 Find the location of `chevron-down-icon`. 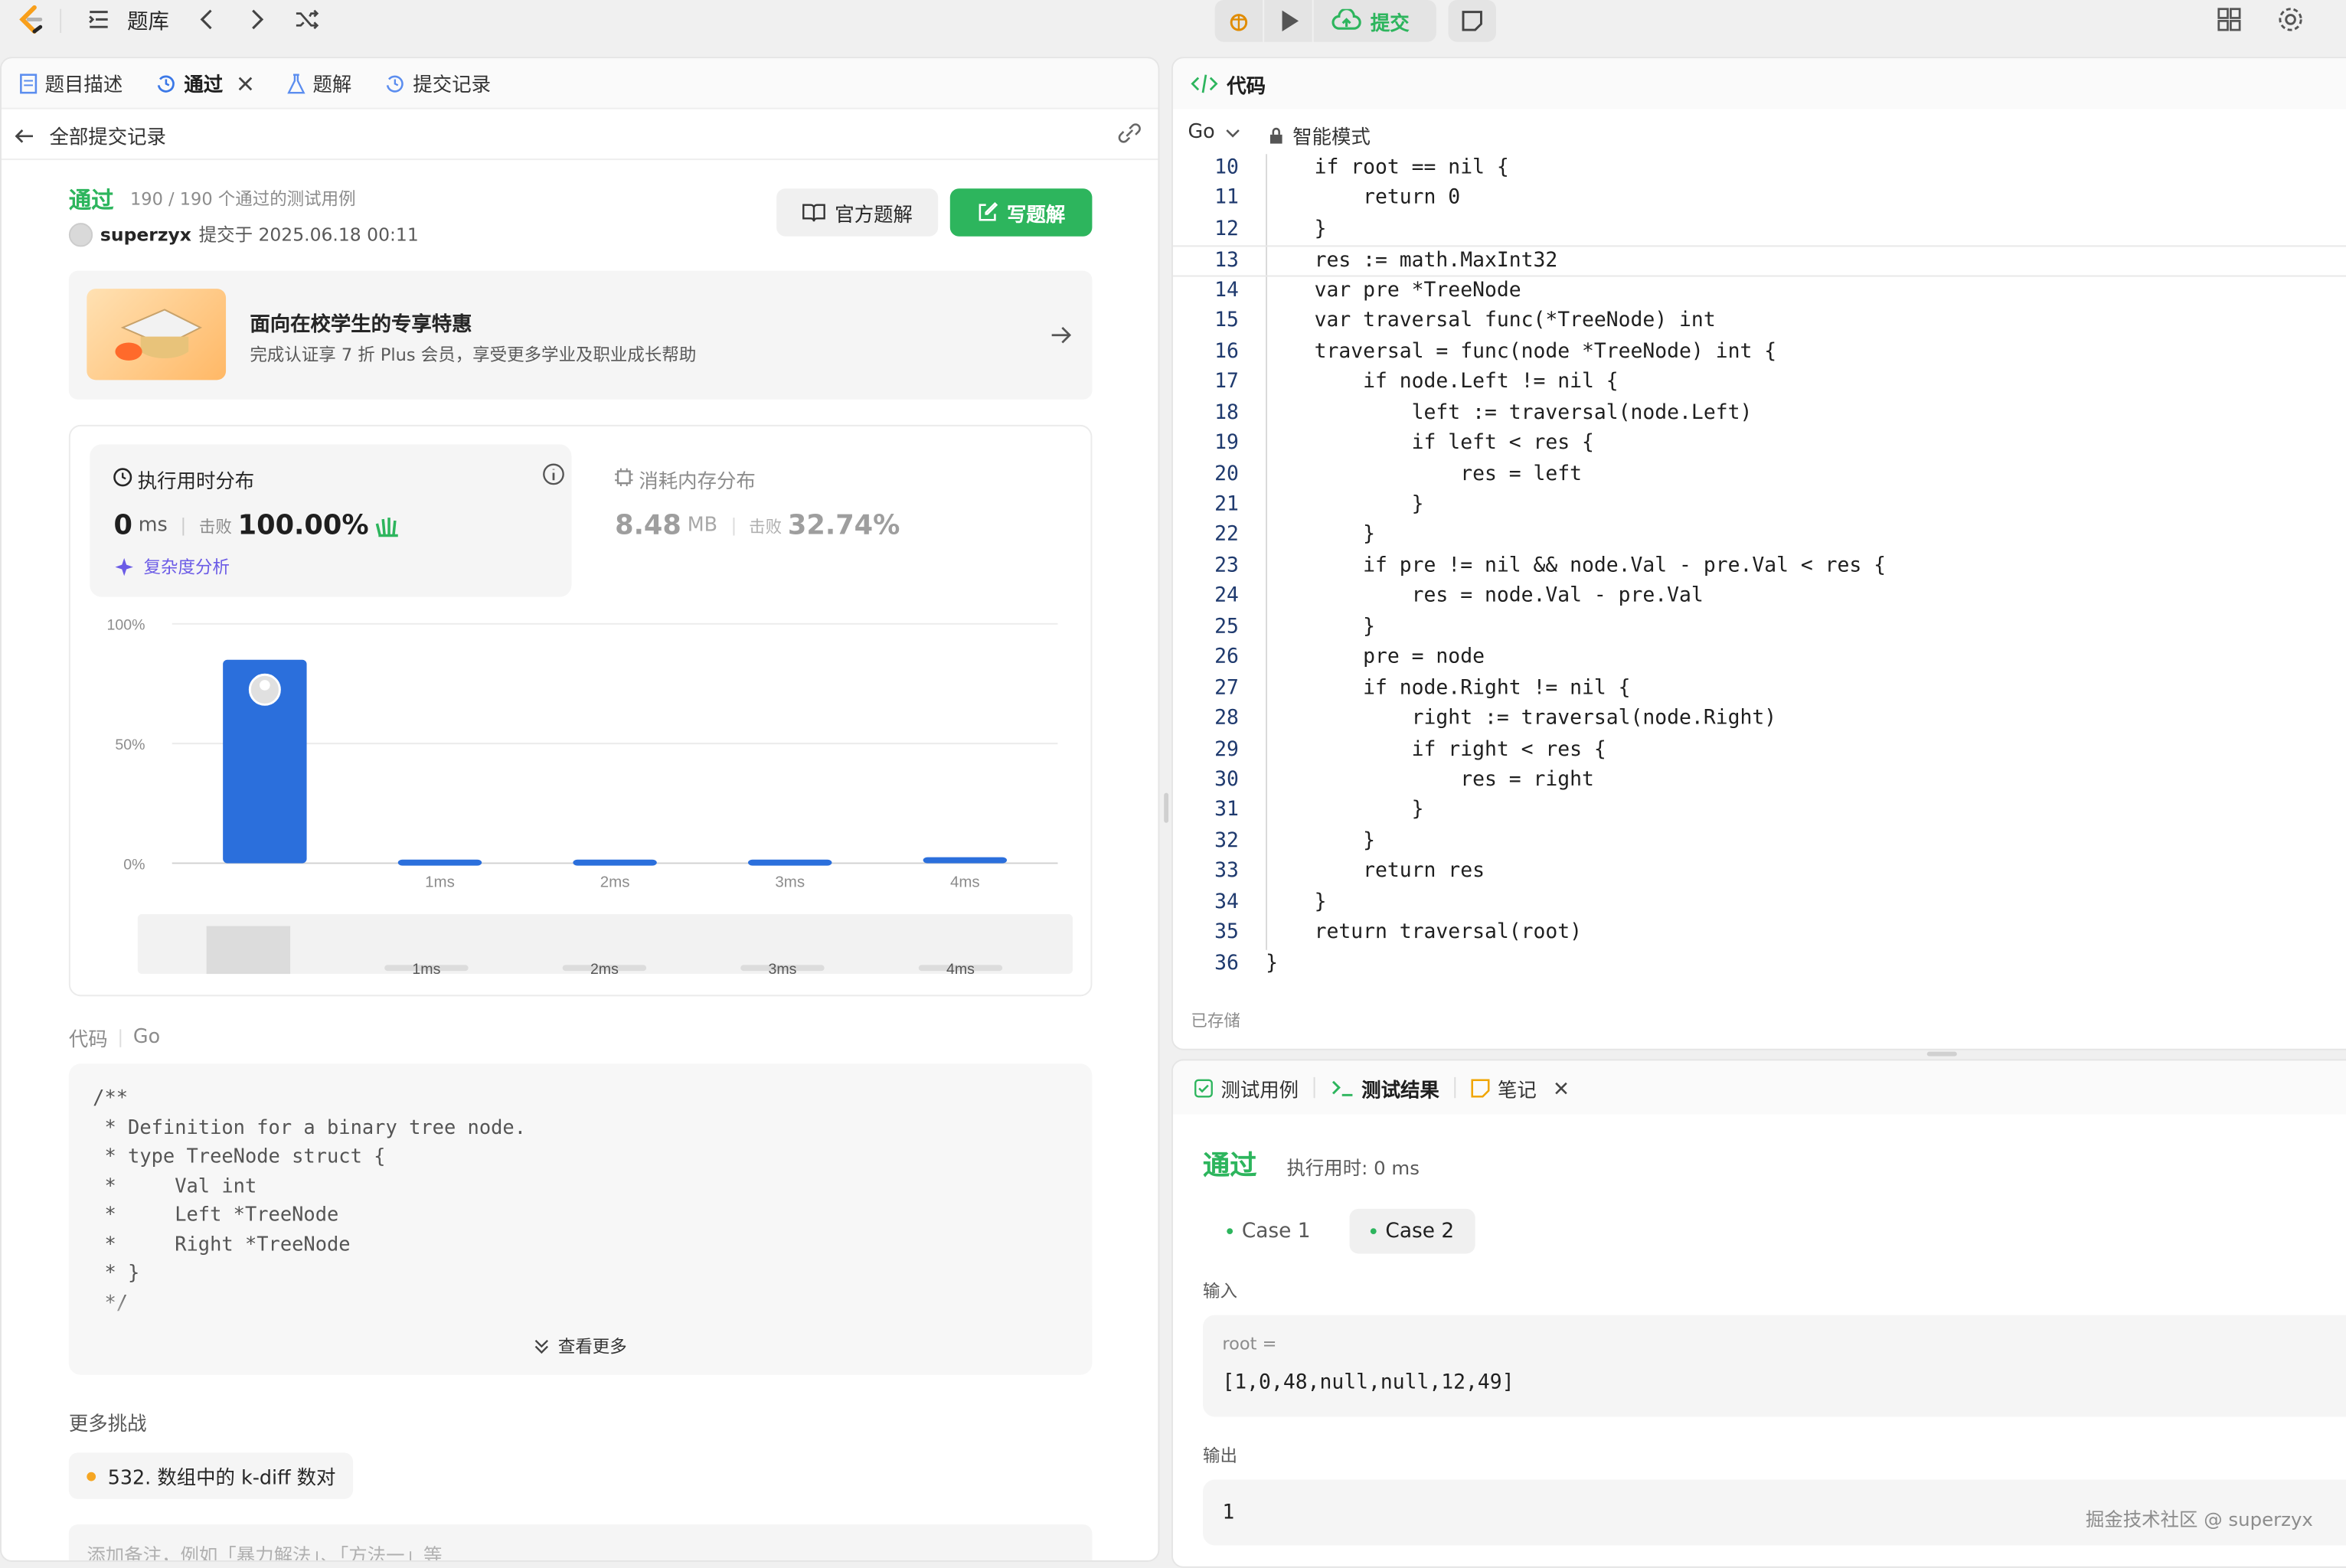

chevron-down-icon is located at coordinates (1233, 133).